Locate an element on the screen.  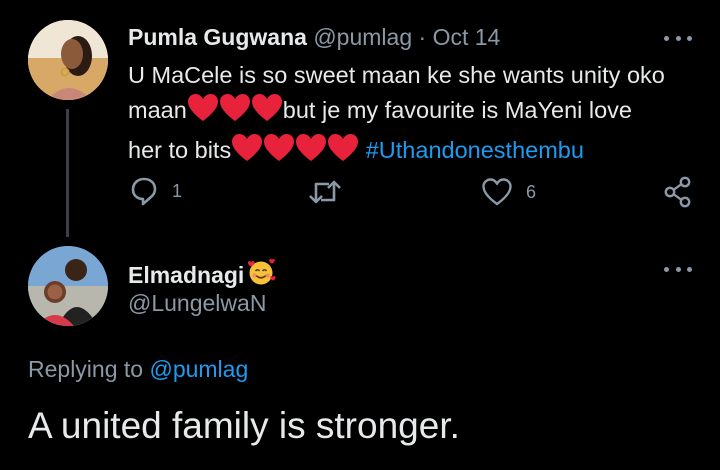
tweet-text-segment: her to bits is located at coordinates (180, 150).